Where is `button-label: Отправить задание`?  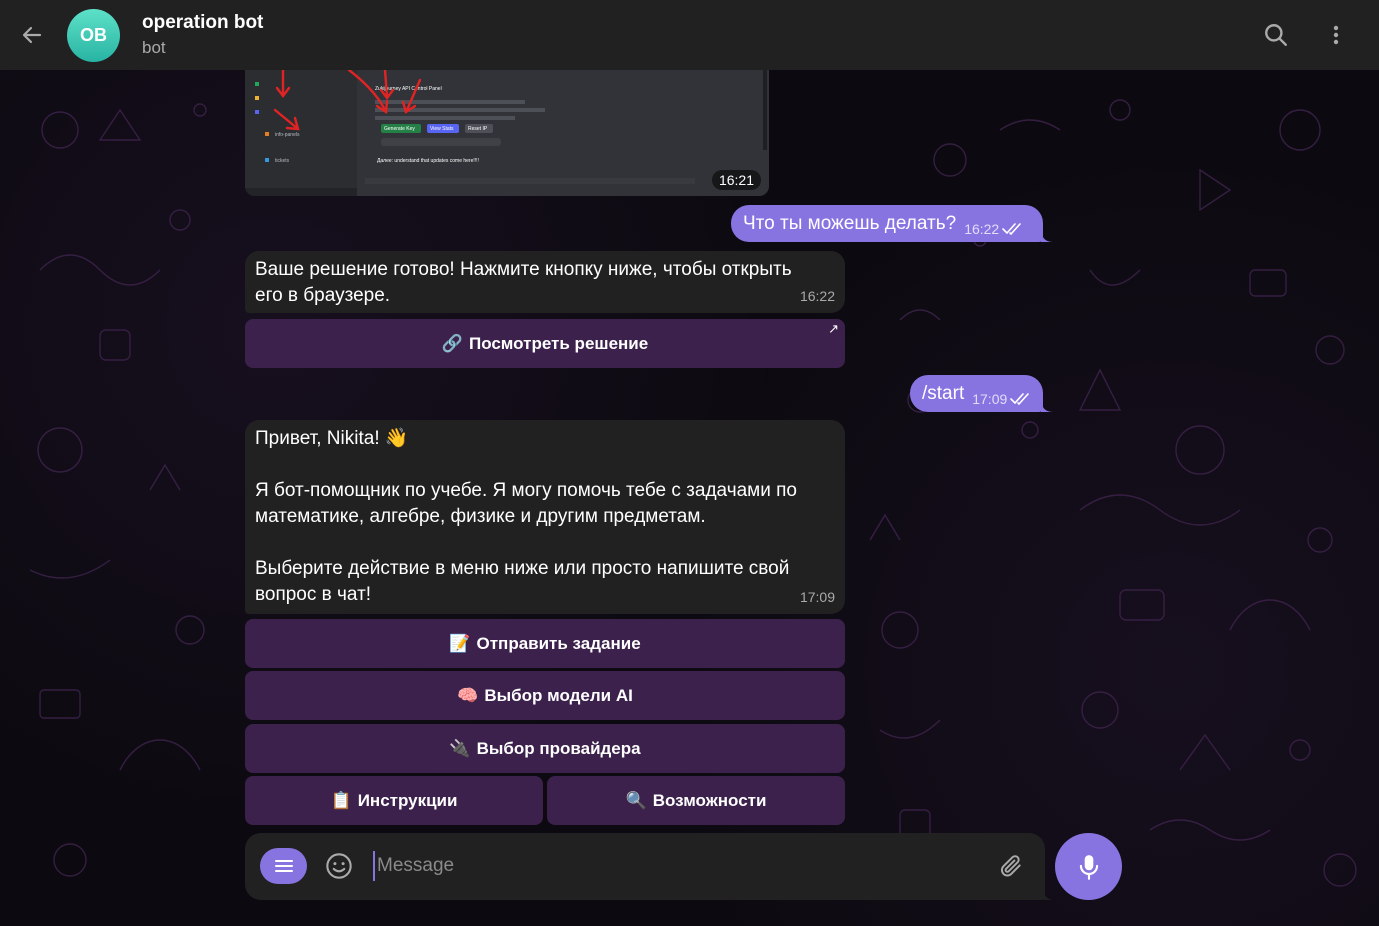
button-label: Отправить задание is located at coordinates (558, 643).